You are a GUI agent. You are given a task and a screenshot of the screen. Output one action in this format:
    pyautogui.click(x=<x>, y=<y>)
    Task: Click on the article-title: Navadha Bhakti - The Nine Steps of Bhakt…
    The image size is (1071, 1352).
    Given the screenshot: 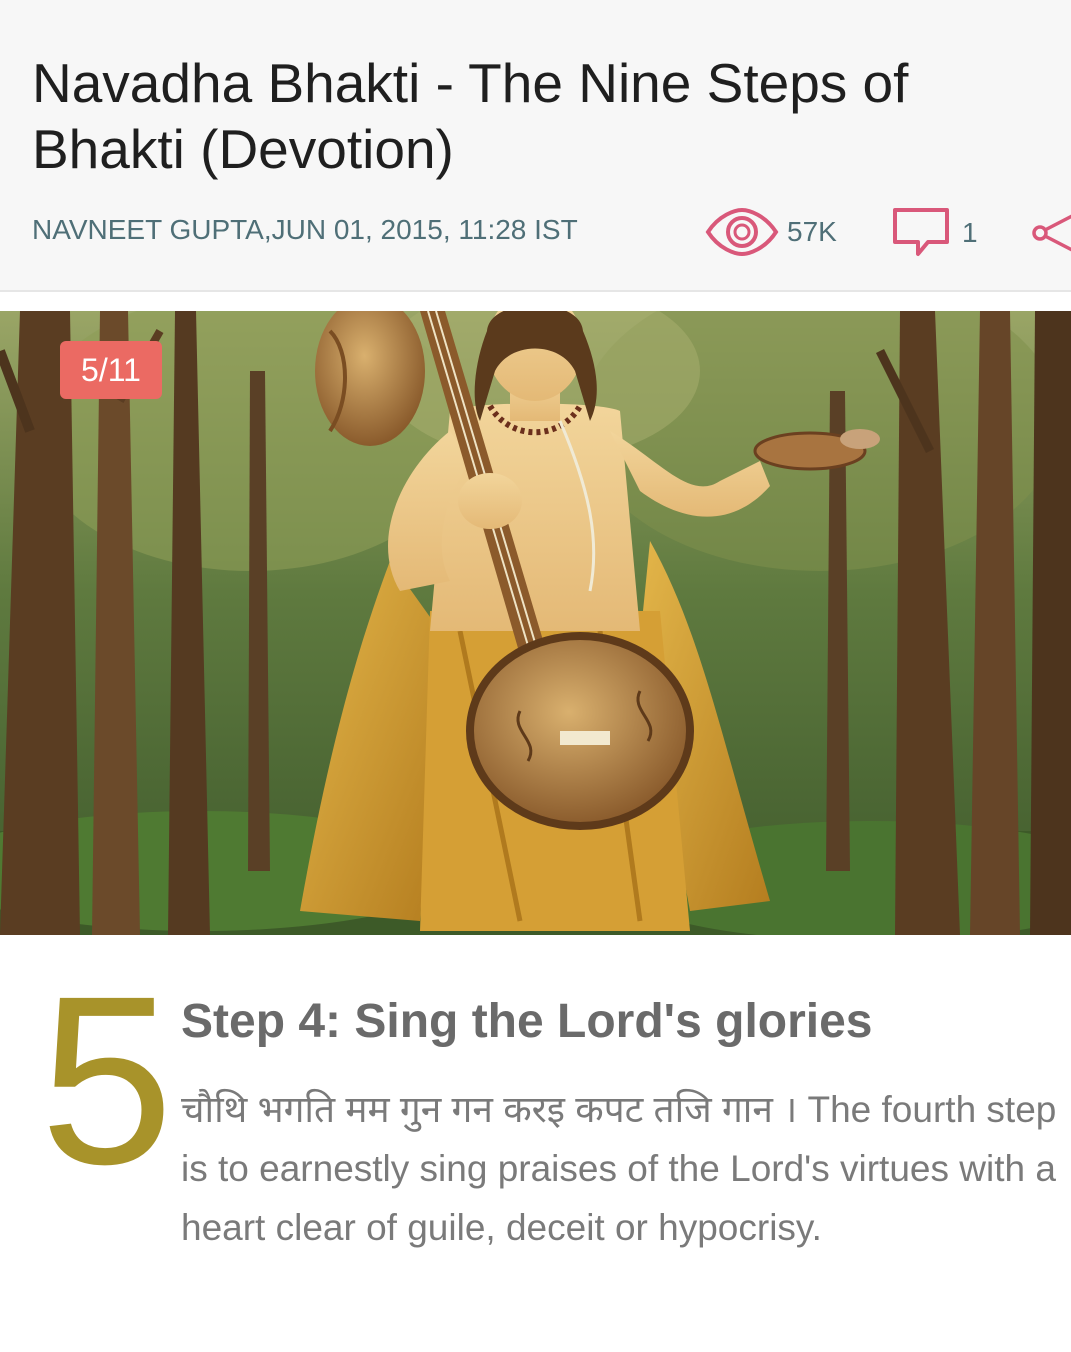 What is the action you would take?
    pyautogui.click(x=470, y=116)
    